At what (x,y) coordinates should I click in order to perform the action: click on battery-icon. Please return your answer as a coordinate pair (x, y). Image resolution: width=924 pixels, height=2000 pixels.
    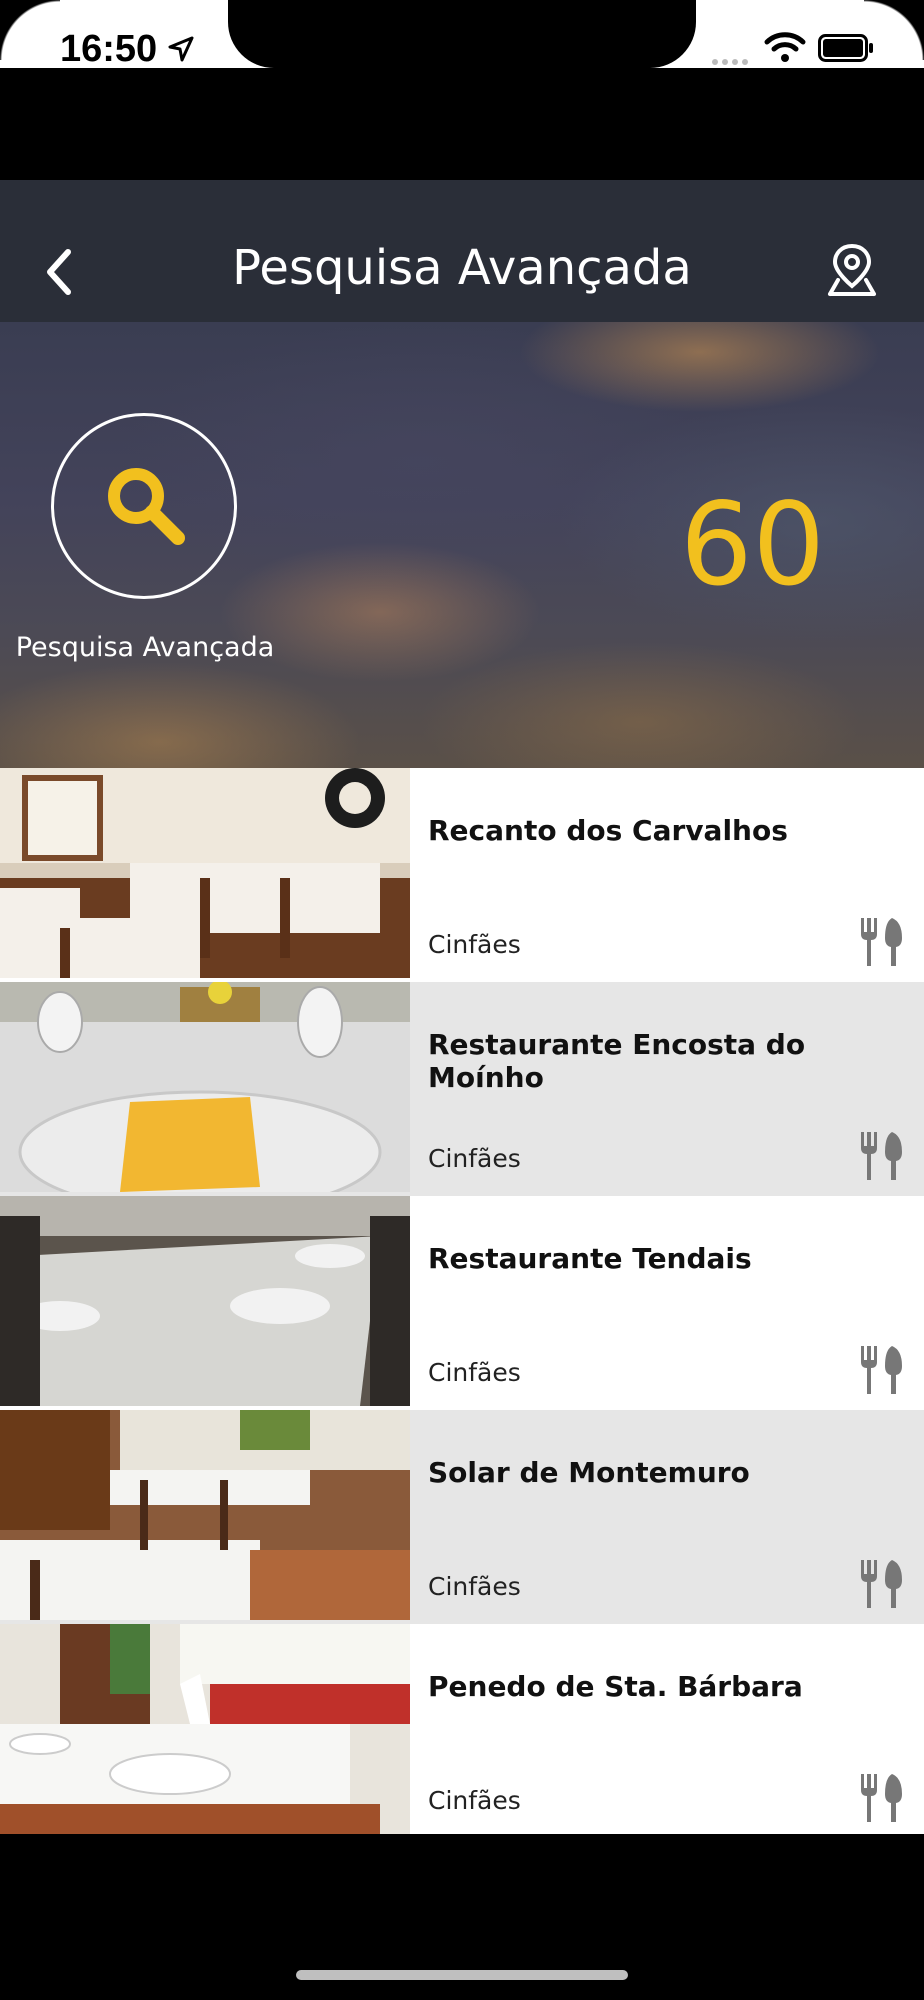
    Looking at the image, I should click on (845, 48).